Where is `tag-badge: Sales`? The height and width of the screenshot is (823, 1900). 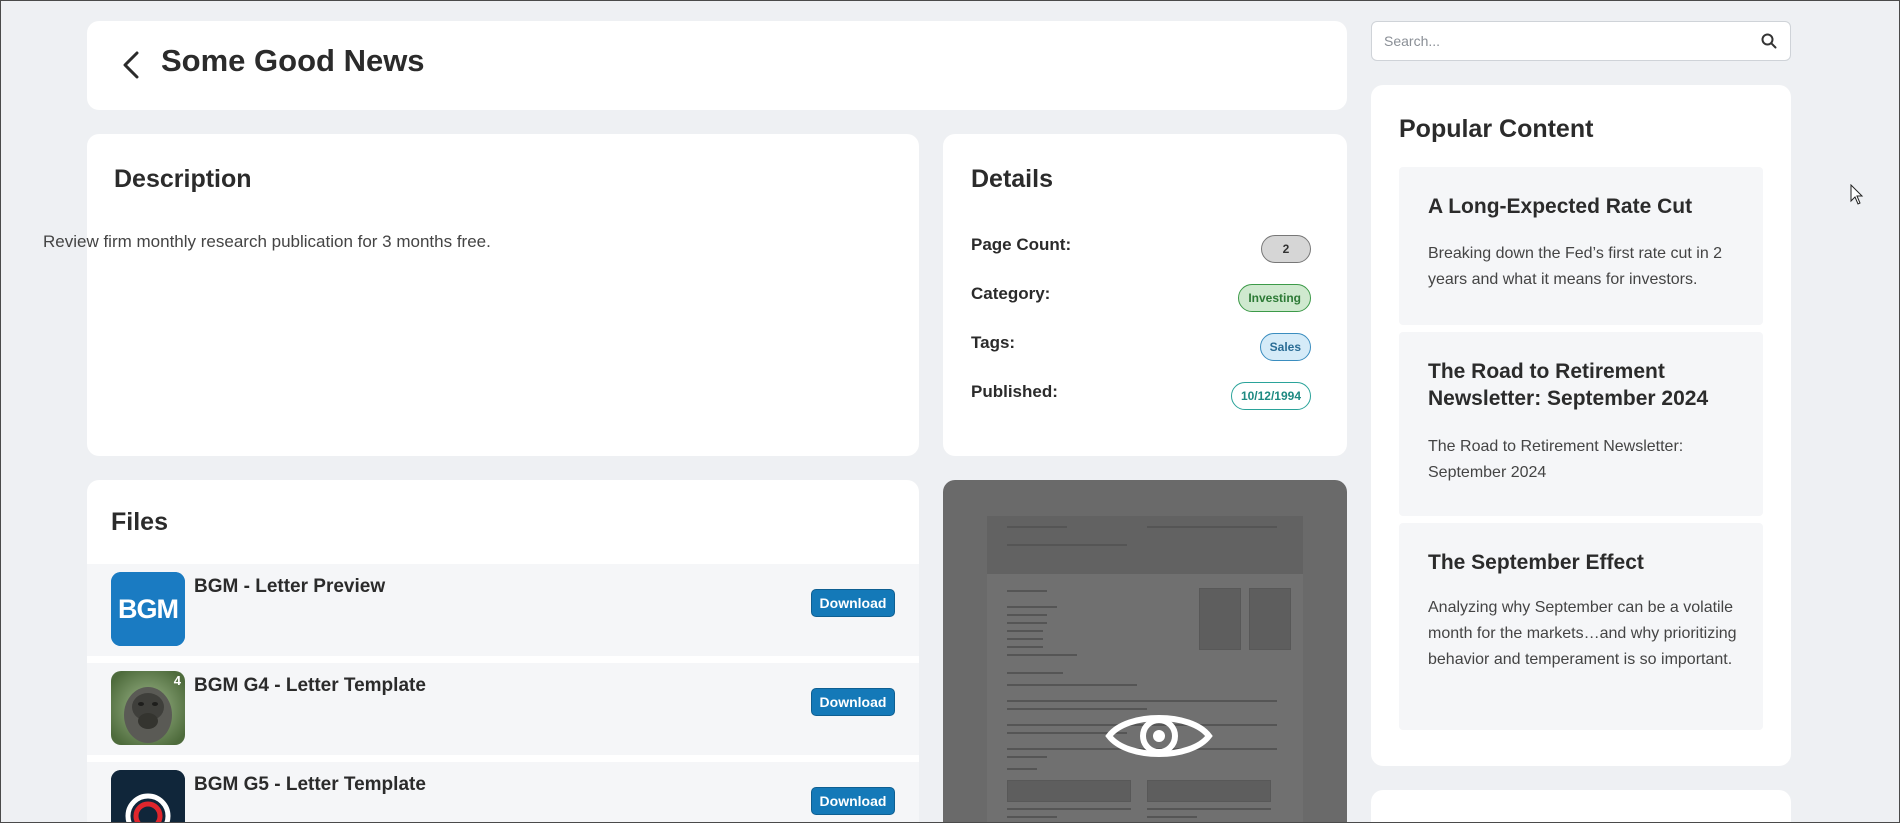
tag-badge: Sales is located at coordinates (1285, 347).